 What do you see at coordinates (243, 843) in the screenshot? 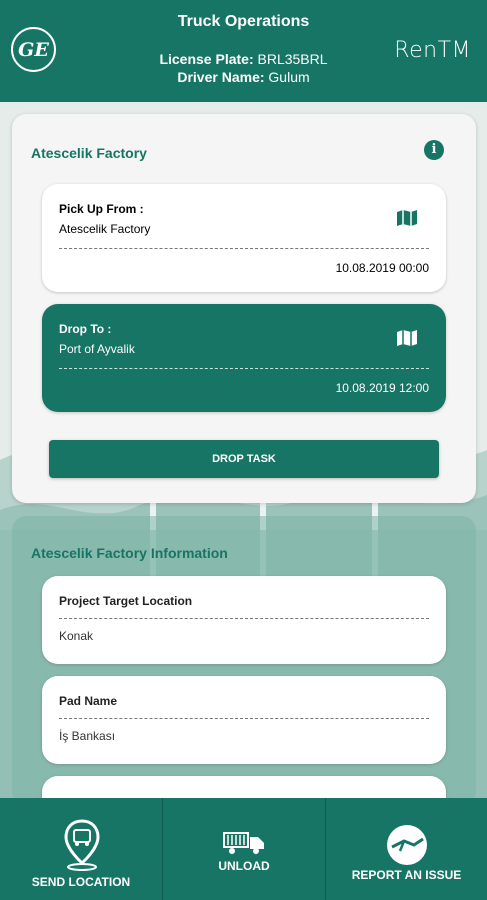
I see `truck-icon` at bounding box center [243, 843].